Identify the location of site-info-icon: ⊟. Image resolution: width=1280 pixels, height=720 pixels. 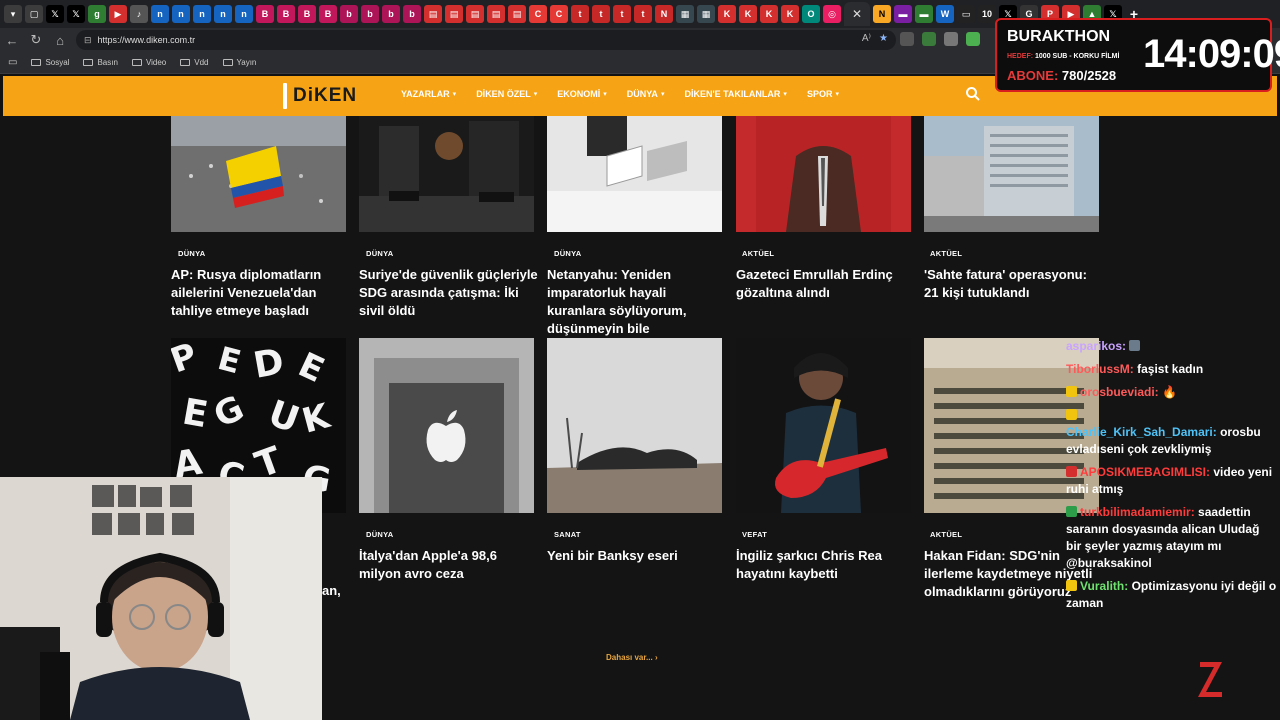
(88, 40).